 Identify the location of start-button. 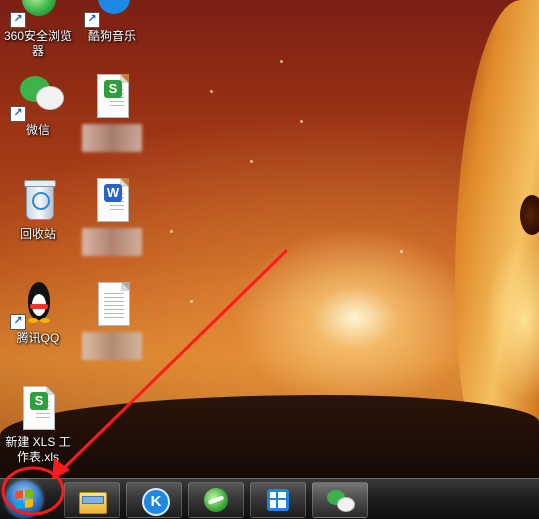
(24, 499).